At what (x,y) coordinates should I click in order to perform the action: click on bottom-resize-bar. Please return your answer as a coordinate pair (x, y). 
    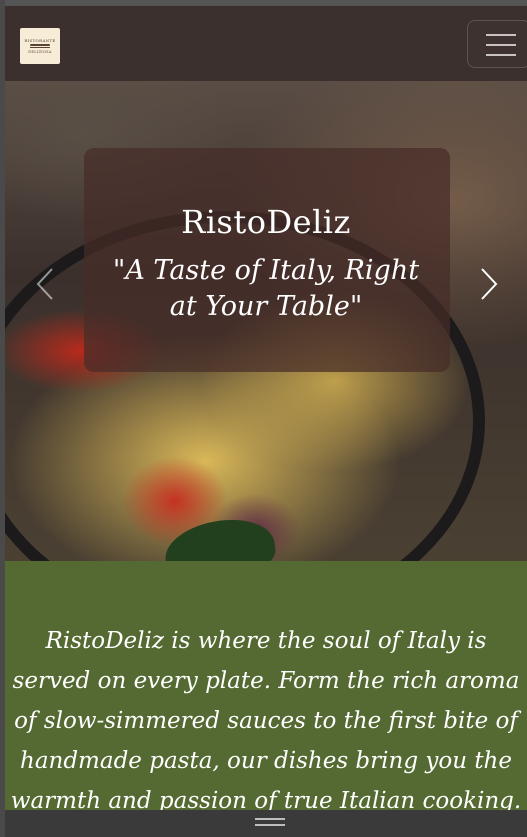
    Looking at the image, I should click on (266, 823).